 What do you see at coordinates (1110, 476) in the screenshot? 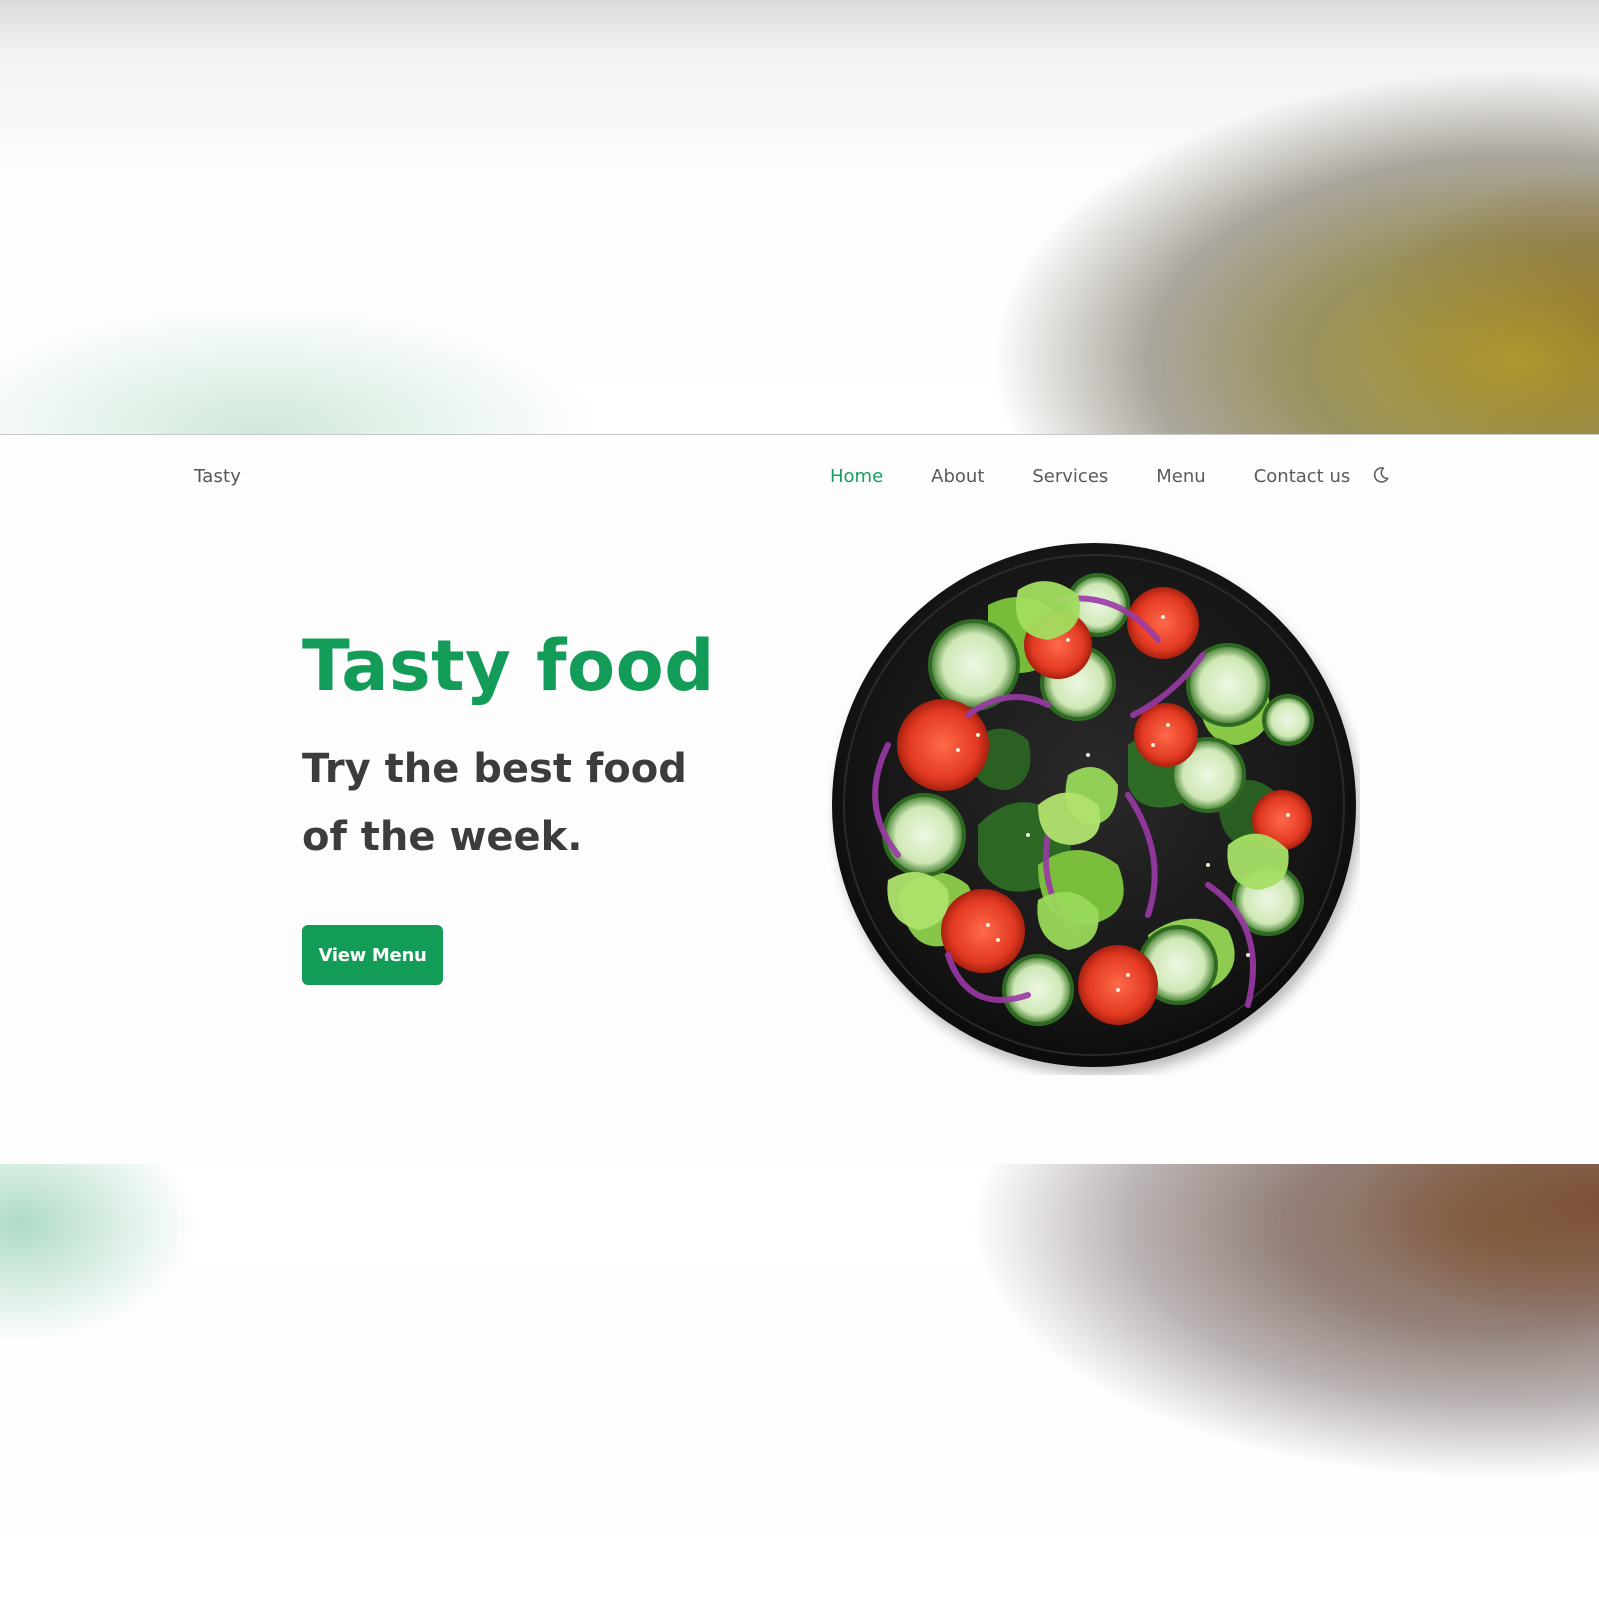
I see `nav-links: Home About Services Menu Contact us` at bounding box center [1110, 476].